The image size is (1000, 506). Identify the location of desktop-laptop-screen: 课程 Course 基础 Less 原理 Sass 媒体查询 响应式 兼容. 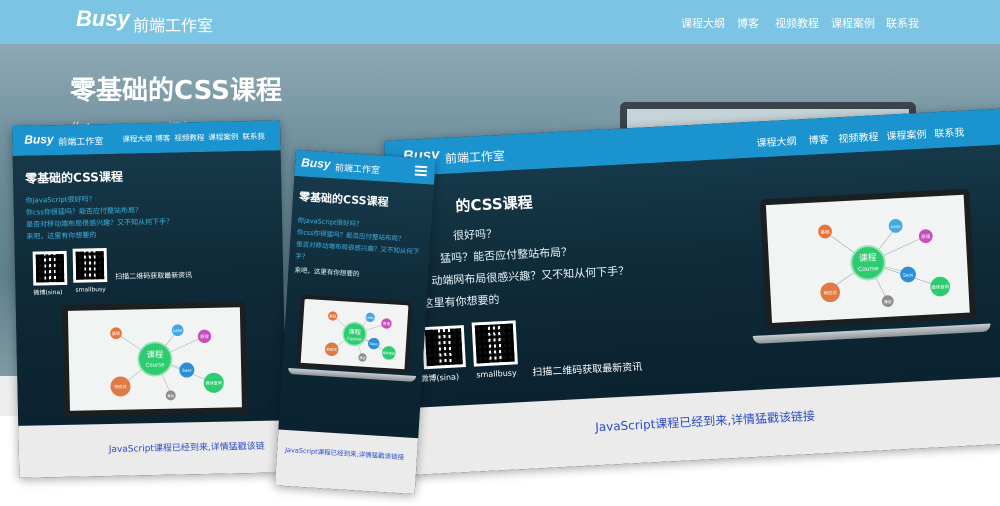
(868, 259).